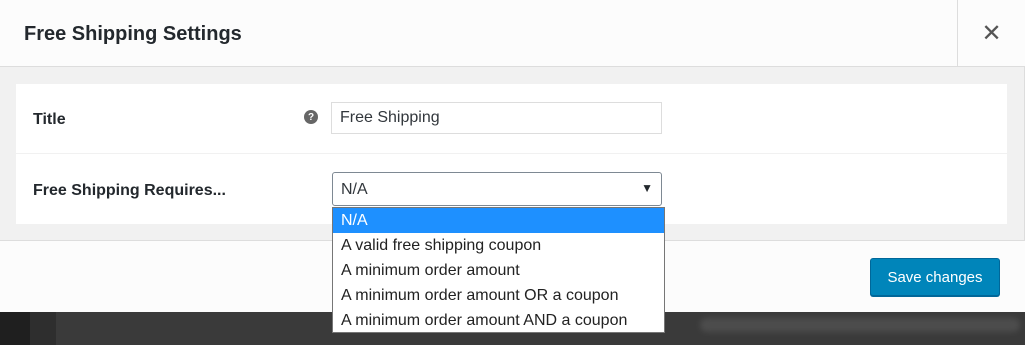 This screenshot has width=1025, height=345. What do you see at coordinates (497, 189) in the screenshot?
I see `requires-select: N/A ▼` at bounding box center [497, 189].